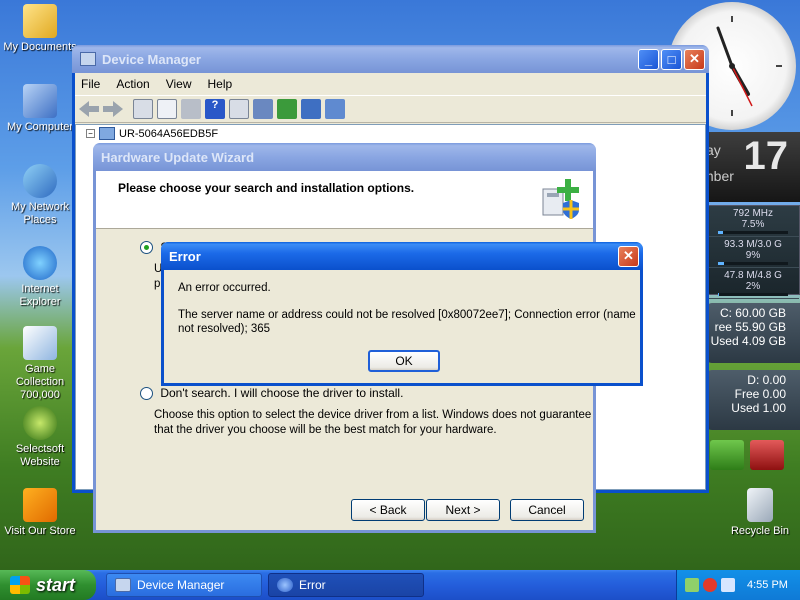  Describe the element at coordinates (727, 455) in the screenshot. I see `gadget-refresh-button` at that location.